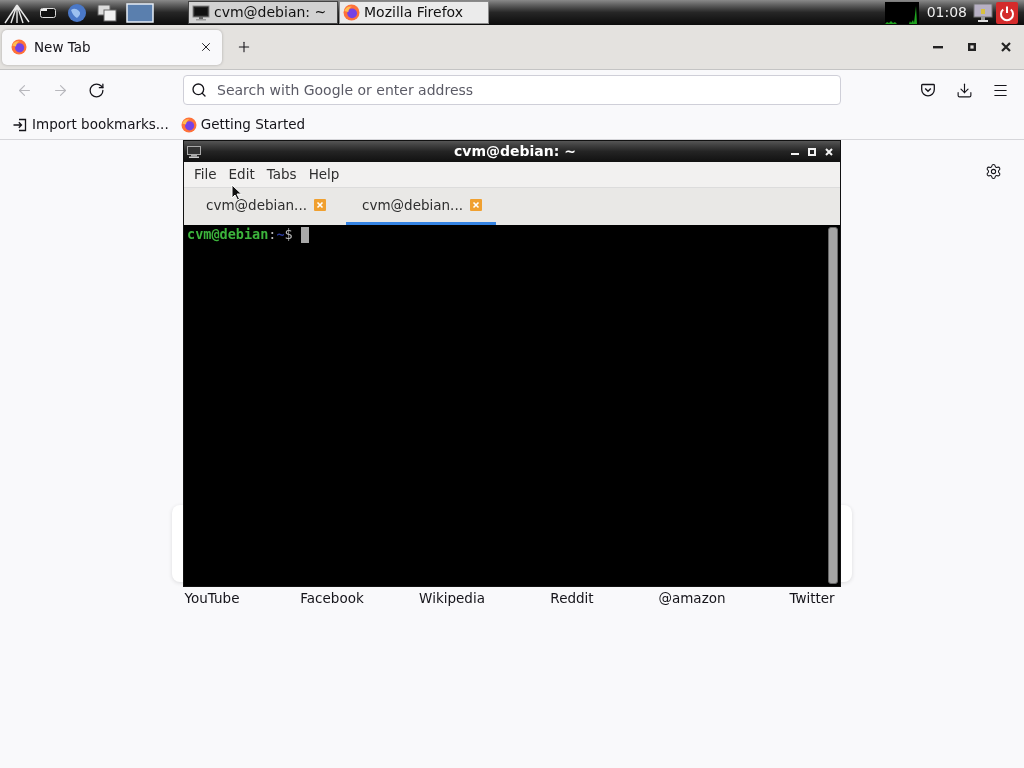  What do you see at coordinates (280, 235) in the screenshot?
I see `prompt-path: ~` at bounding box center [280, 235].